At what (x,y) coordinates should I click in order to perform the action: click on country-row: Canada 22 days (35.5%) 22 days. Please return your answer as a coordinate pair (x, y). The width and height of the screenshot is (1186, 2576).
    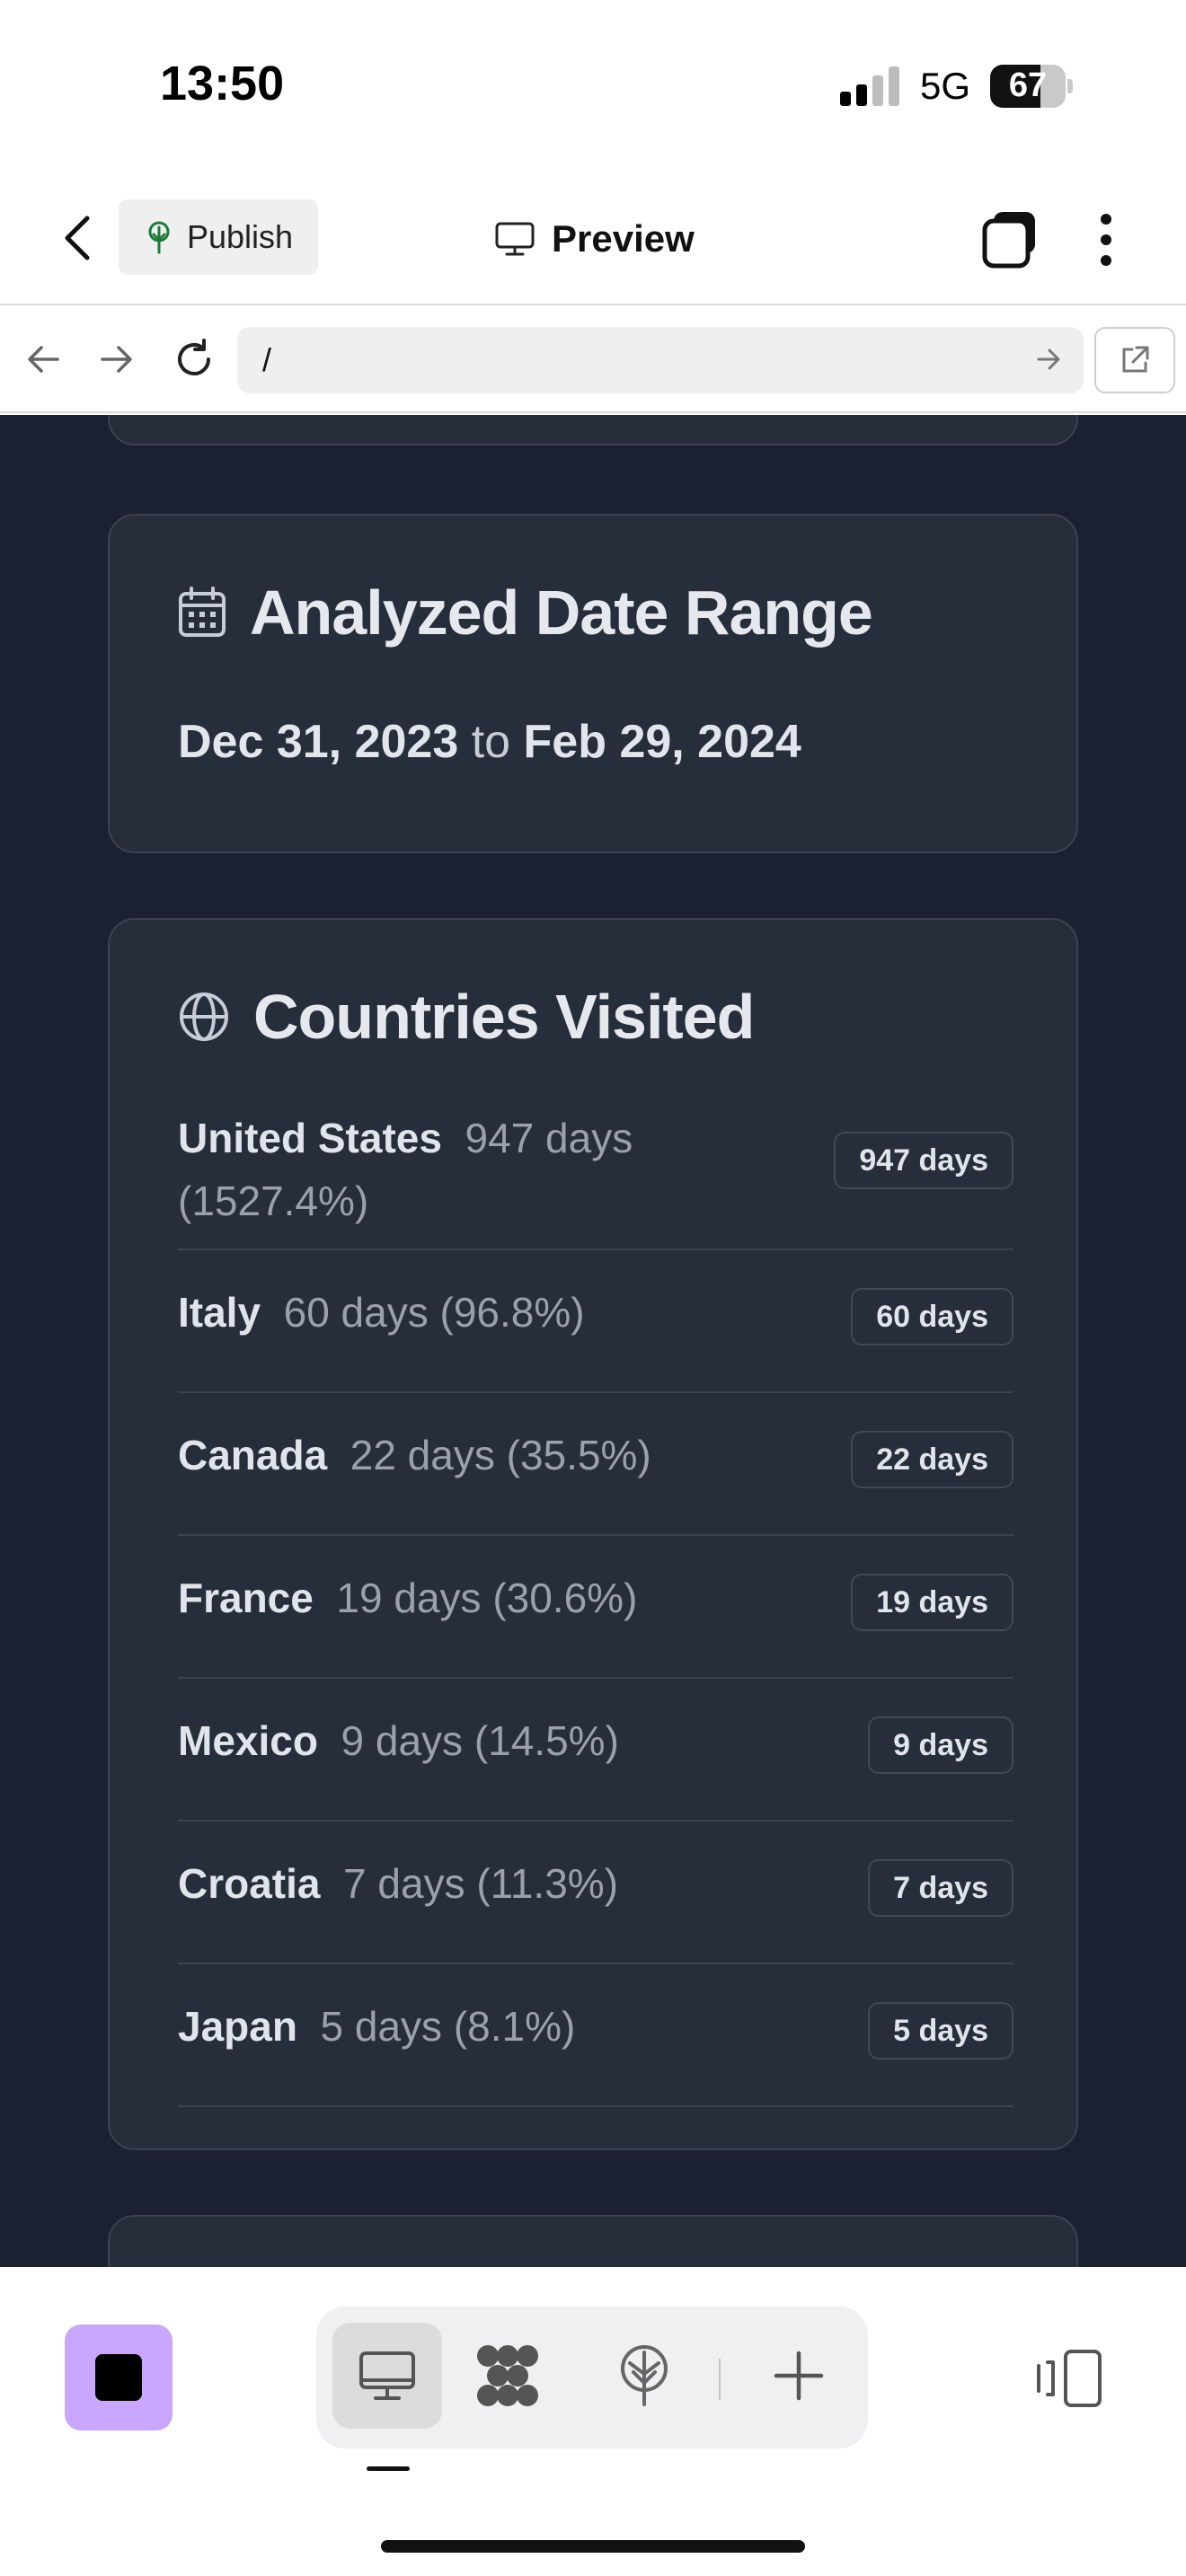
    Looking at the image, I should click on (595, 1464).